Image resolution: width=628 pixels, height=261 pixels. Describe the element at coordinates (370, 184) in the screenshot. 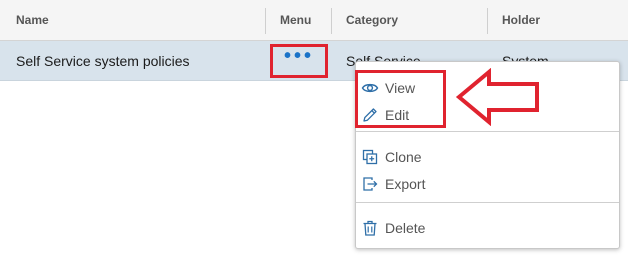

I see `export-icon` at that location.